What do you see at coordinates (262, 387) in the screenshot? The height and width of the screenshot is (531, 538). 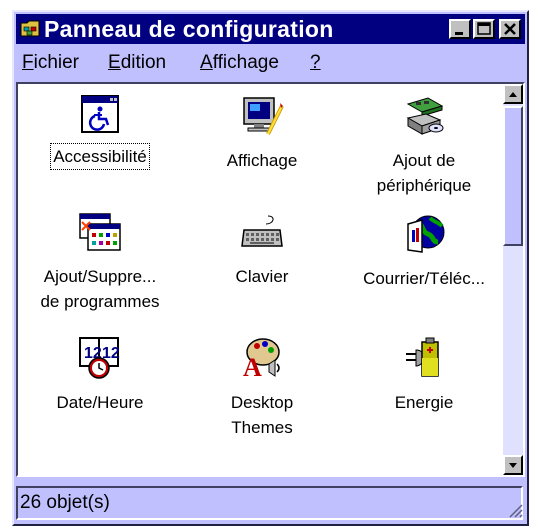 I see `item-desktop-themes: A Desktop Themes` at bounding box center [262, 387].